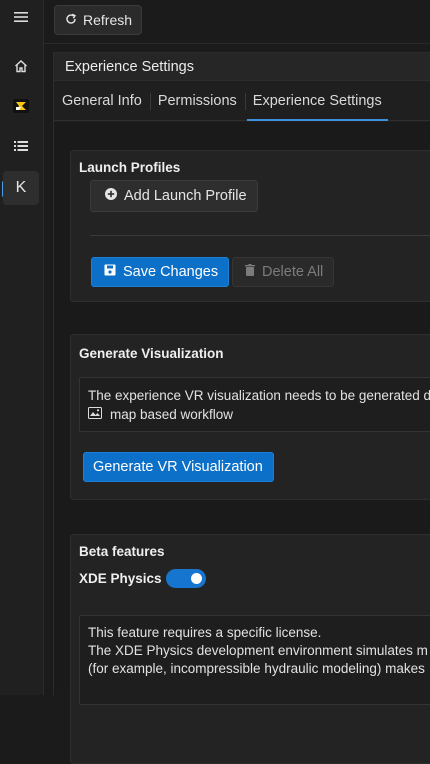 This screenshot has height=764, width=430. Describe the element at coordinates (102, 101) in the screenshot. I see `tab-general-info: General Info` at that location.